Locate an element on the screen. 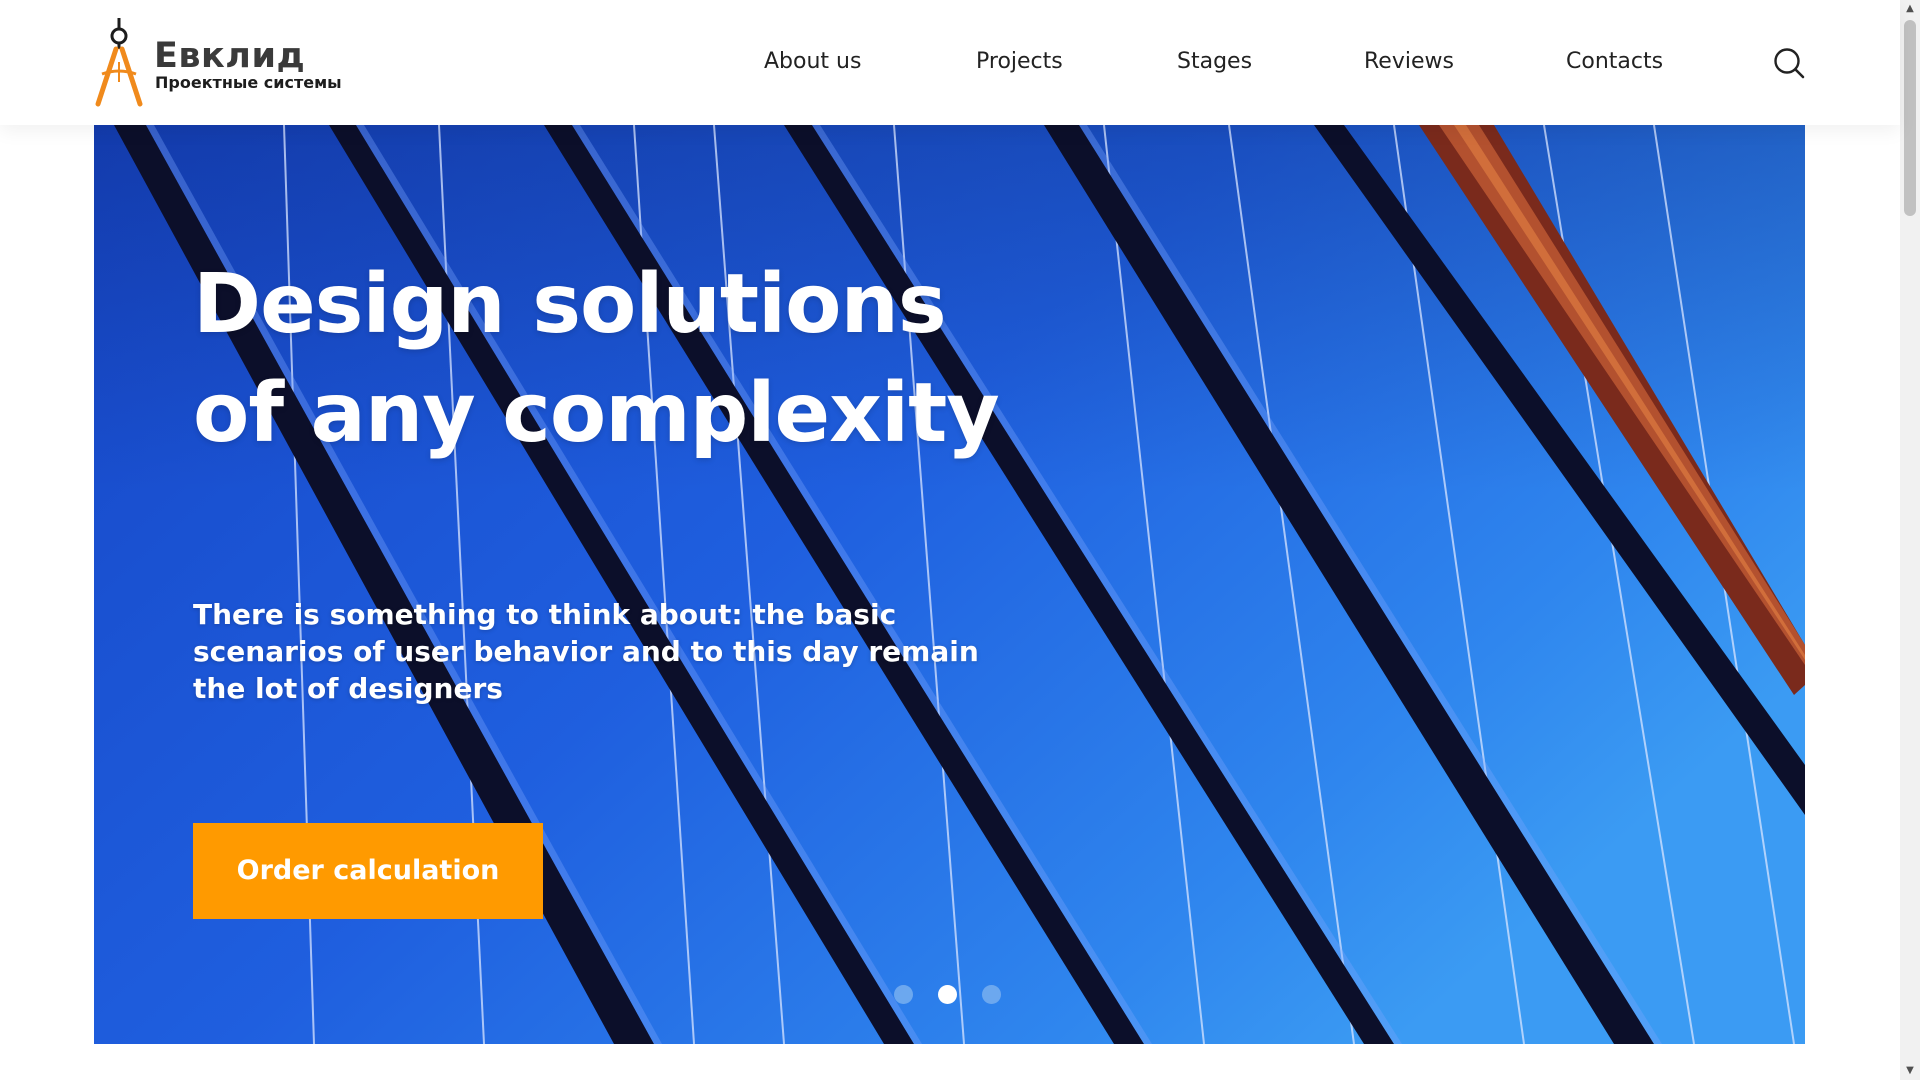 This screenshot has height=1080, width=1920. search-icon is located at coordinates (1789, 63).